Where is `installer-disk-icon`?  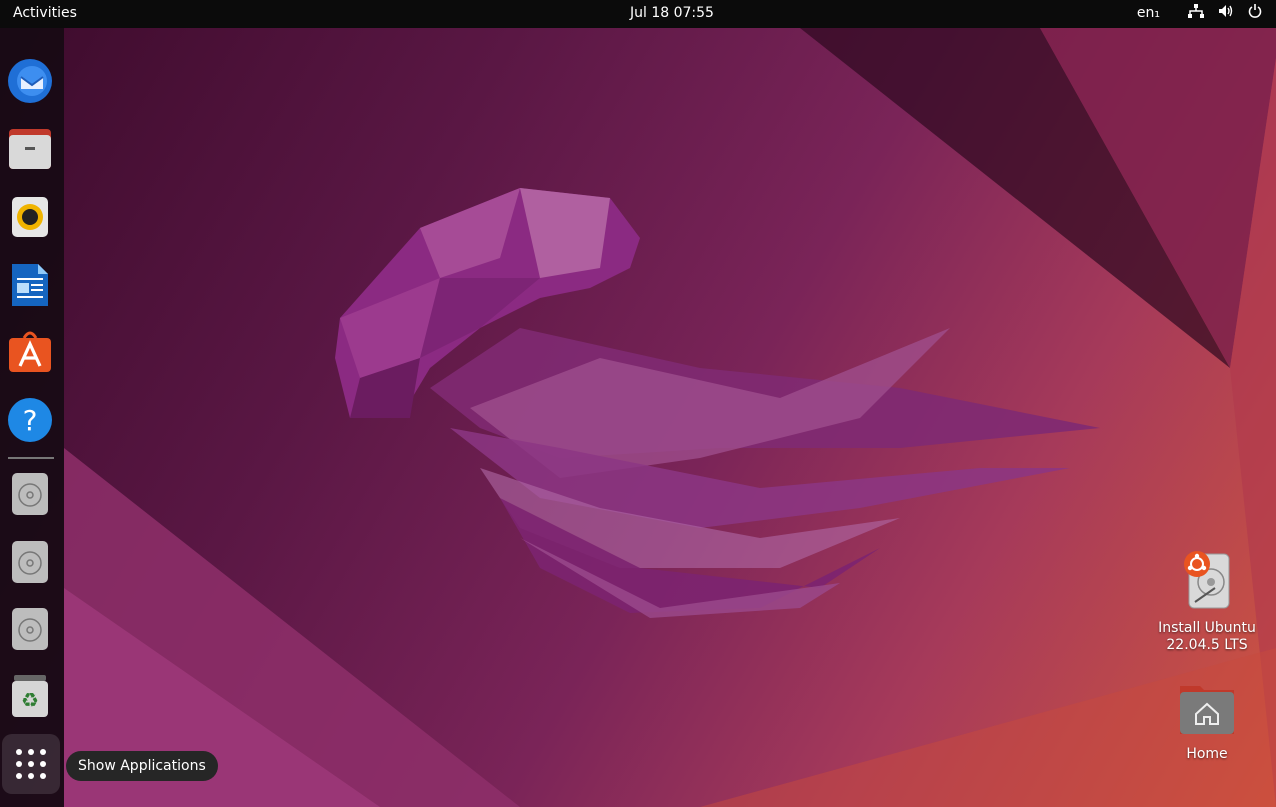 installer-disk-icon is located at coordinates (1207, 580).